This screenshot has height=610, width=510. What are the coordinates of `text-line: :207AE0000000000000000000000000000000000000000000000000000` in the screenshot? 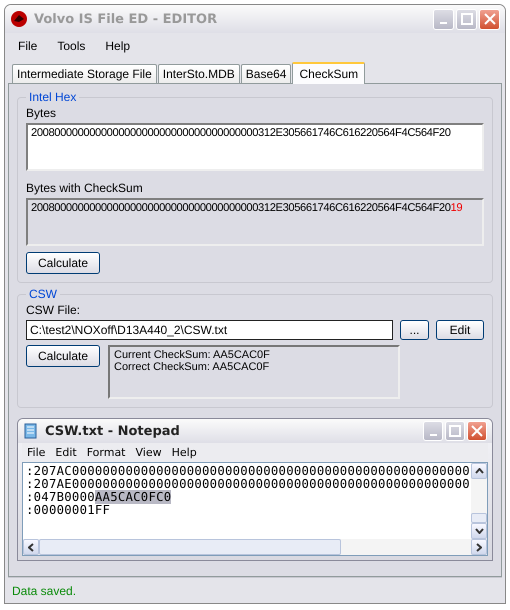 It's located at (248, 484).